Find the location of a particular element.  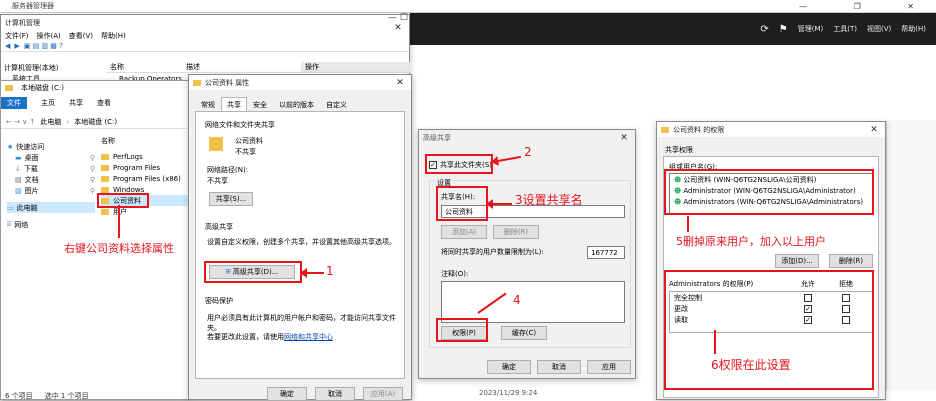

picture-icon: ▨ is located at coordinates (18, 190).